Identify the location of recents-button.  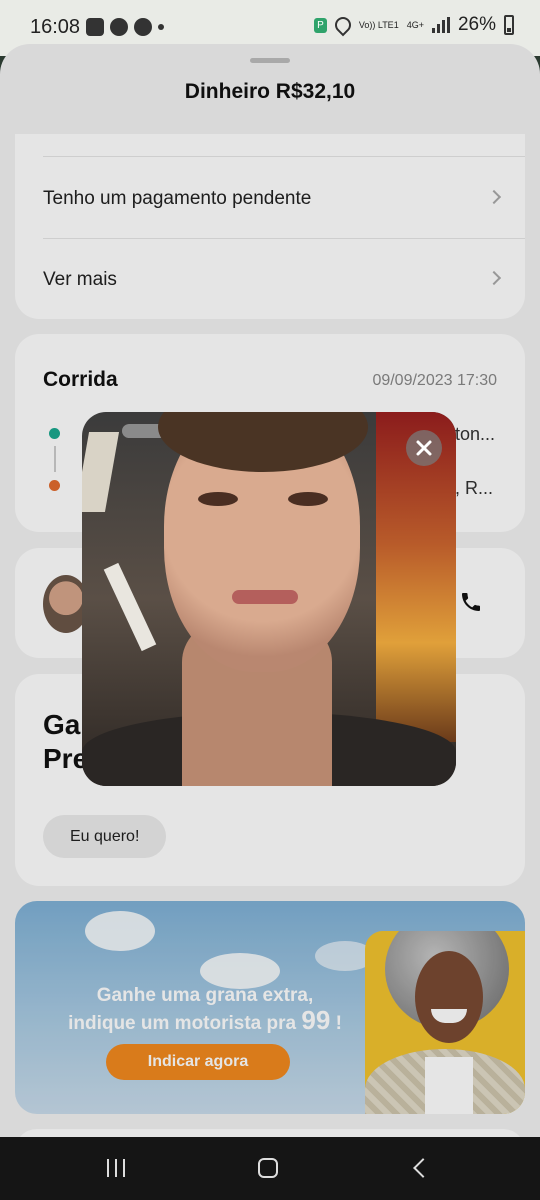
(116, 1168).